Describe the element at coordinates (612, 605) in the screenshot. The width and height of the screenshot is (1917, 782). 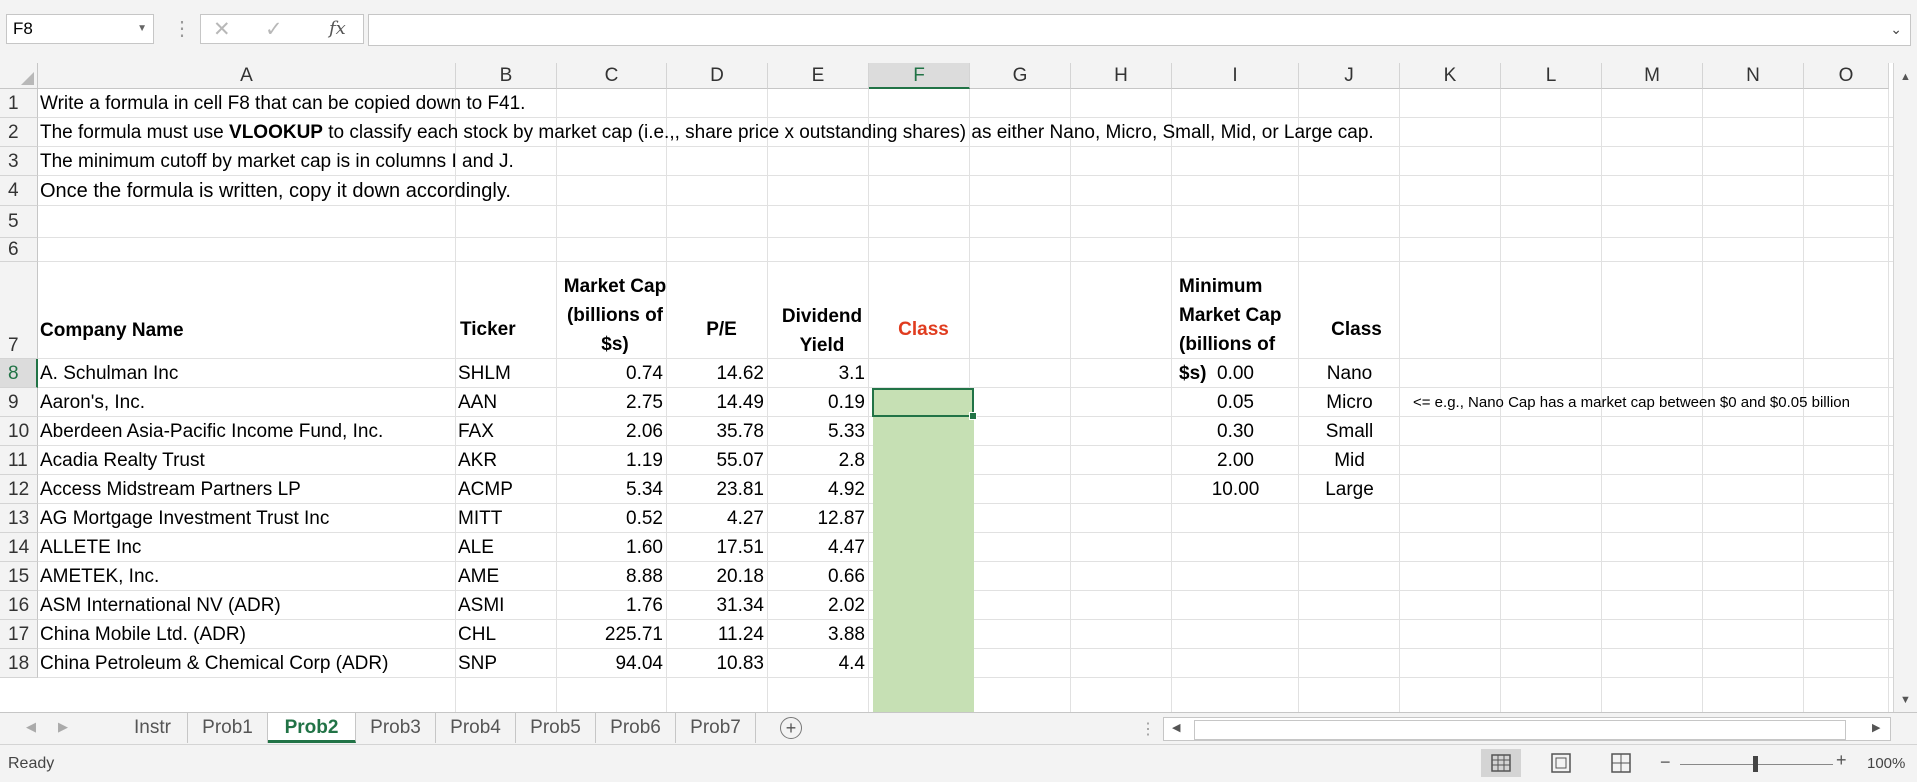
I see `market-cap-cell: 1.76` at that location.